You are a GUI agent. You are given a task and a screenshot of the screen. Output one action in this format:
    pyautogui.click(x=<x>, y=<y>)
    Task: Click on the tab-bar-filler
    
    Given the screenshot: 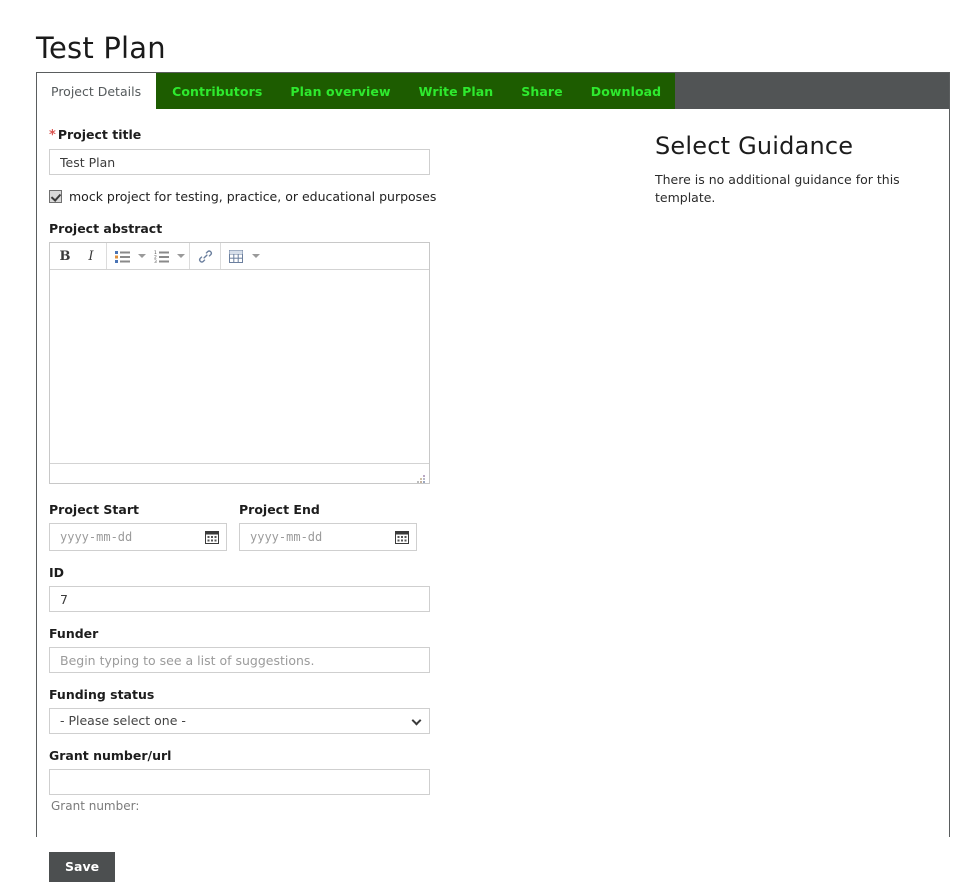 What is the action you would take?
    pyautogui.click(x=812, y=91)
    